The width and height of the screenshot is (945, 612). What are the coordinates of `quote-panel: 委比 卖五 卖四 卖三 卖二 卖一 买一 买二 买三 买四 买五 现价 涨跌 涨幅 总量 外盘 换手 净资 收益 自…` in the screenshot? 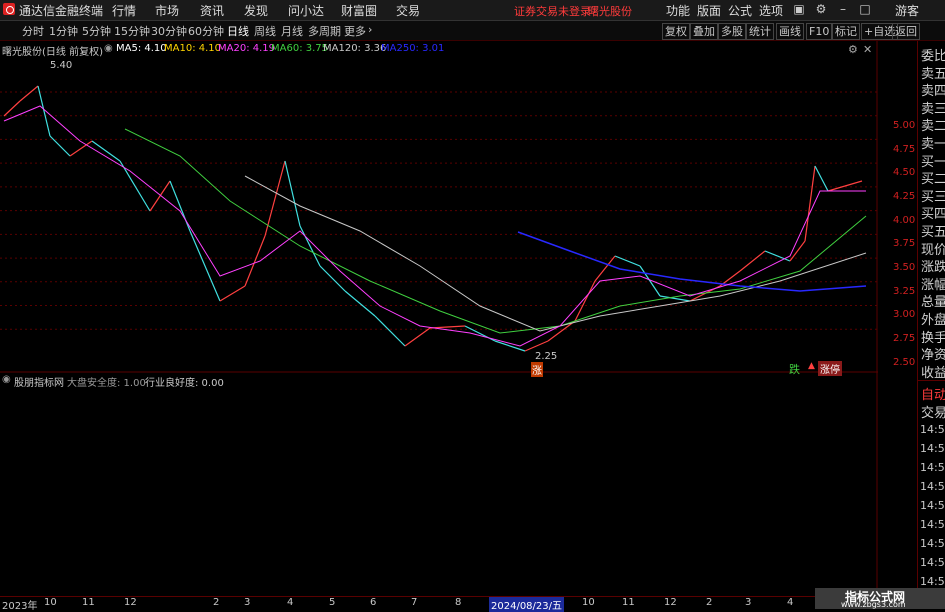 It's located at (931, 318).